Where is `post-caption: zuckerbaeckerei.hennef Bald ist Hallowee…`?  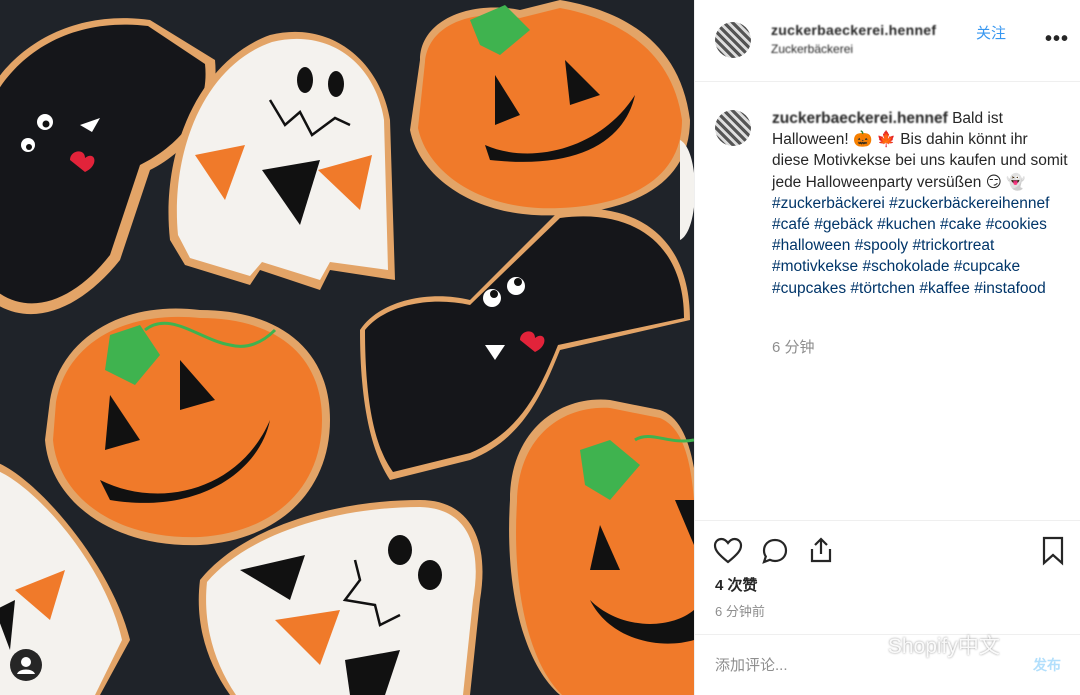 post-caption: zuckerbaeckerei.hennef Bald ist Hallowee… is located at coordinates (920, 203).